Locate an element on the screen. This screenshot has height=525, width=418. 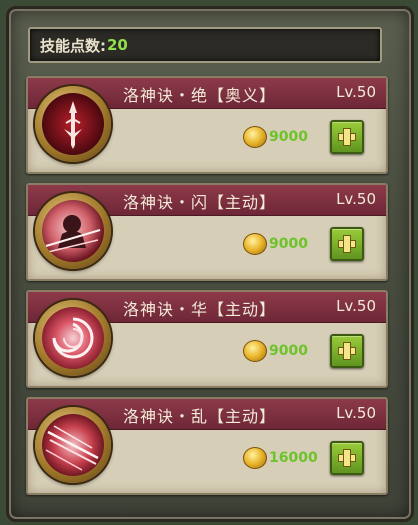
skill-name: 洛神诀・闪【主动】 is located at coordinates (200, 202).